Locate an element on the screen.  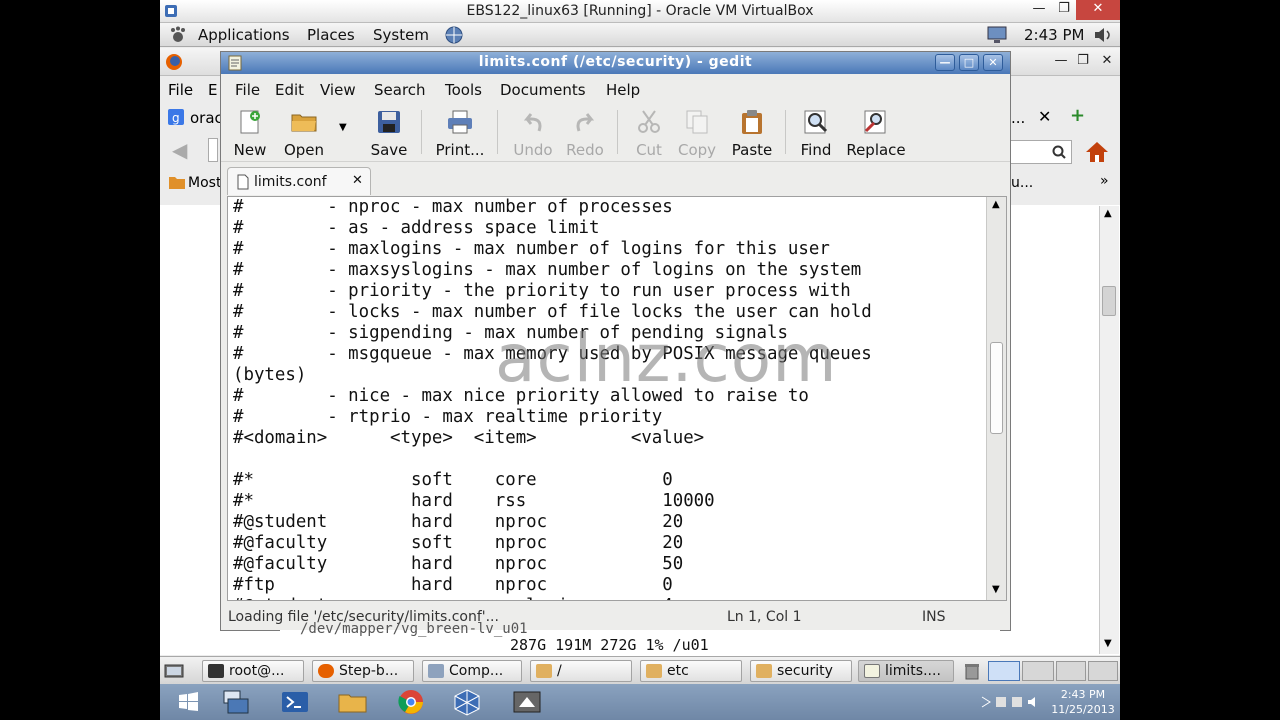
new-tab-plus-icon: + is located at coordinates (1077, 115).